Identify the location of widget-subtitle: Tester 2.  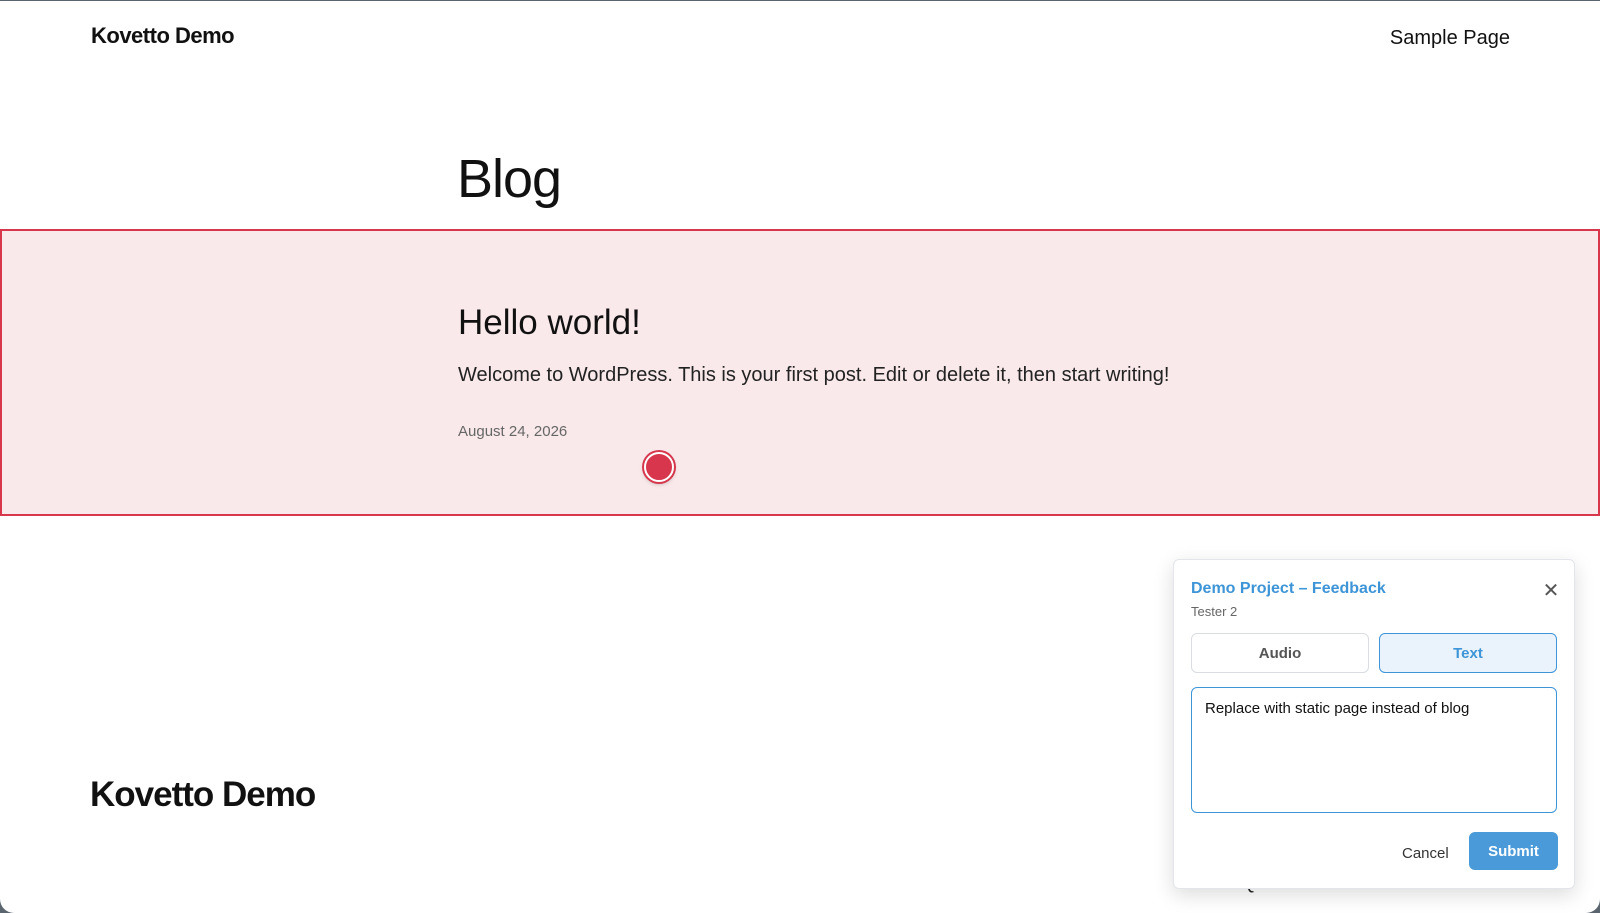
(1214, 611).